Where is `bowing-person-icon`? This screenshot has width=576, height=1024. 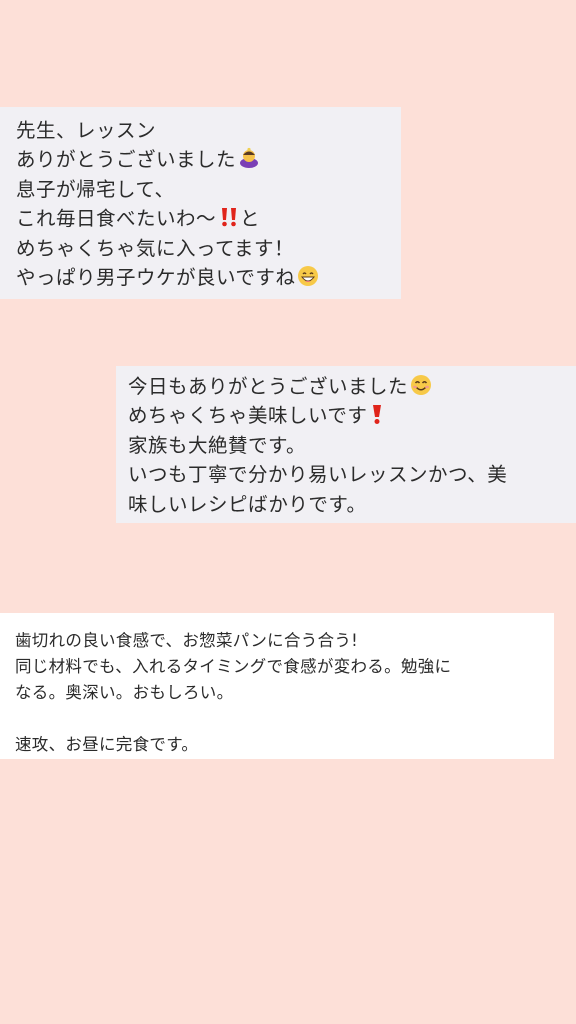
bowing-person-icon is located at coordinates (249, 158).